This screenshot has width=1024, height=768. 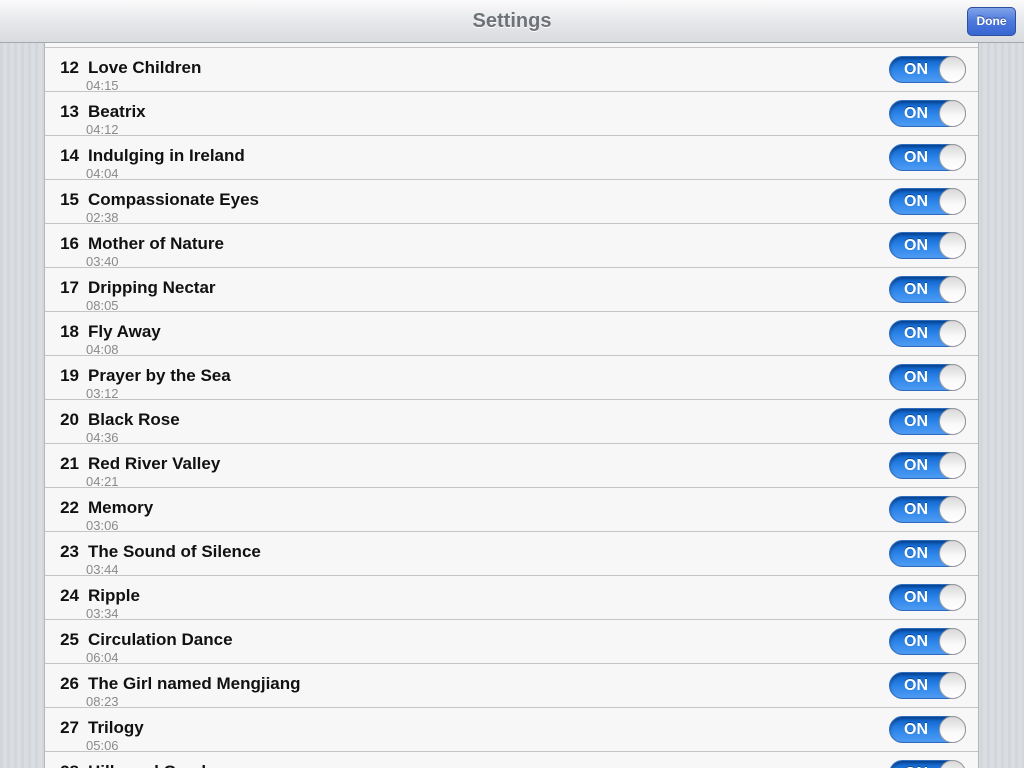 What do you see at coordinates (511, 730) in the screenshot?
I see `track-row: 27 Trilogy 05:06 ON` at bounding box center [511, 730].